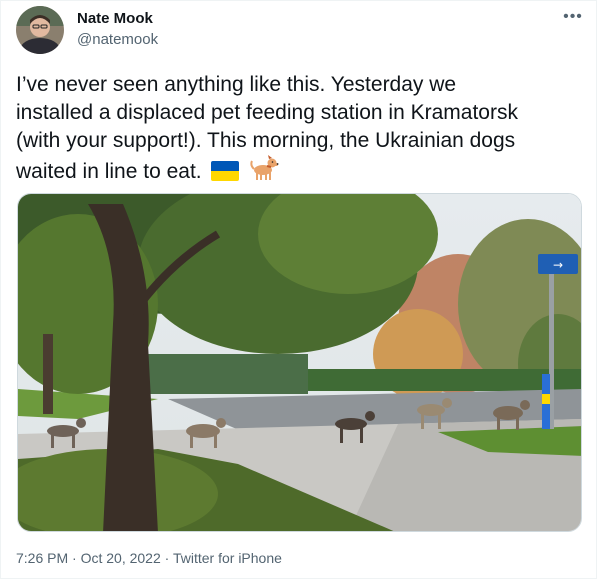 This screenshot has width=597, height=579. What do you see at coordinates (42, 558) in the screenshot?
I see `tweet-time: 7:26 PM` at bounding box center [42, 558].